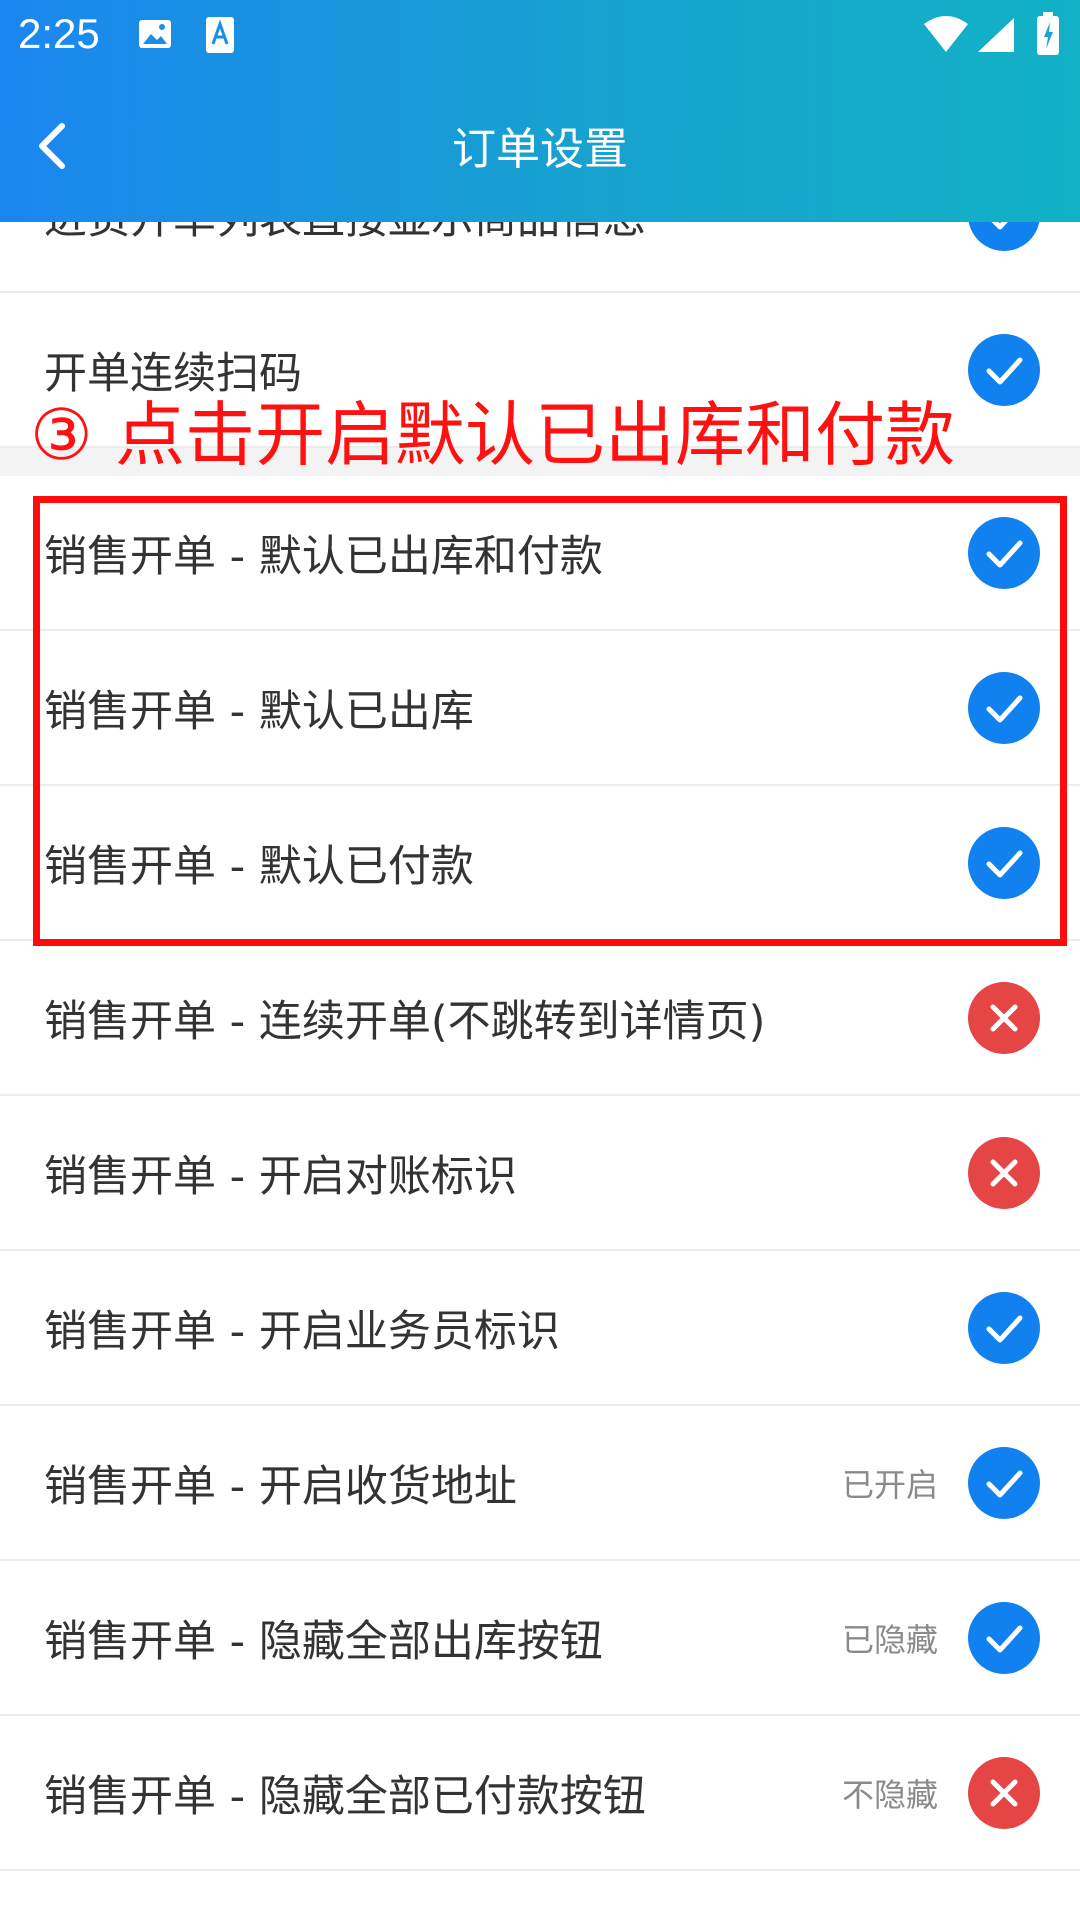 Image resolution: width=1080 pixels, height=1920 pixels. I want to click on setting-label: 销售开单 - 开启对账标识, so click(280, 1176).